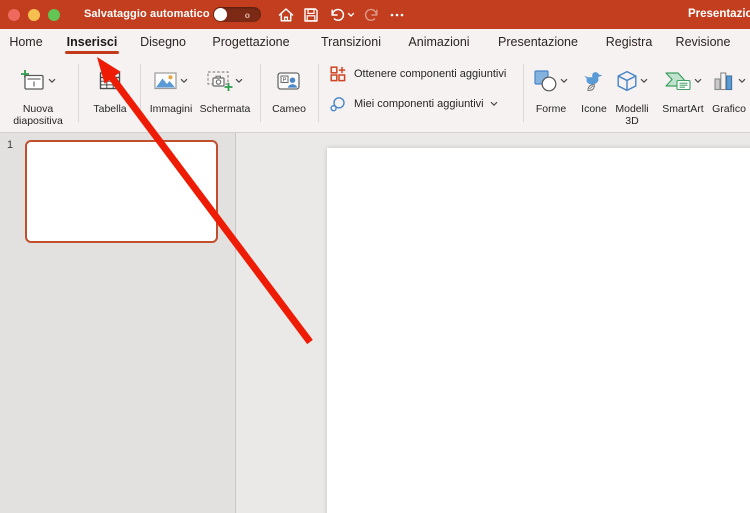 This screenshot has width=750, height=513. I want to click on duck-icon, so click(593, 82).